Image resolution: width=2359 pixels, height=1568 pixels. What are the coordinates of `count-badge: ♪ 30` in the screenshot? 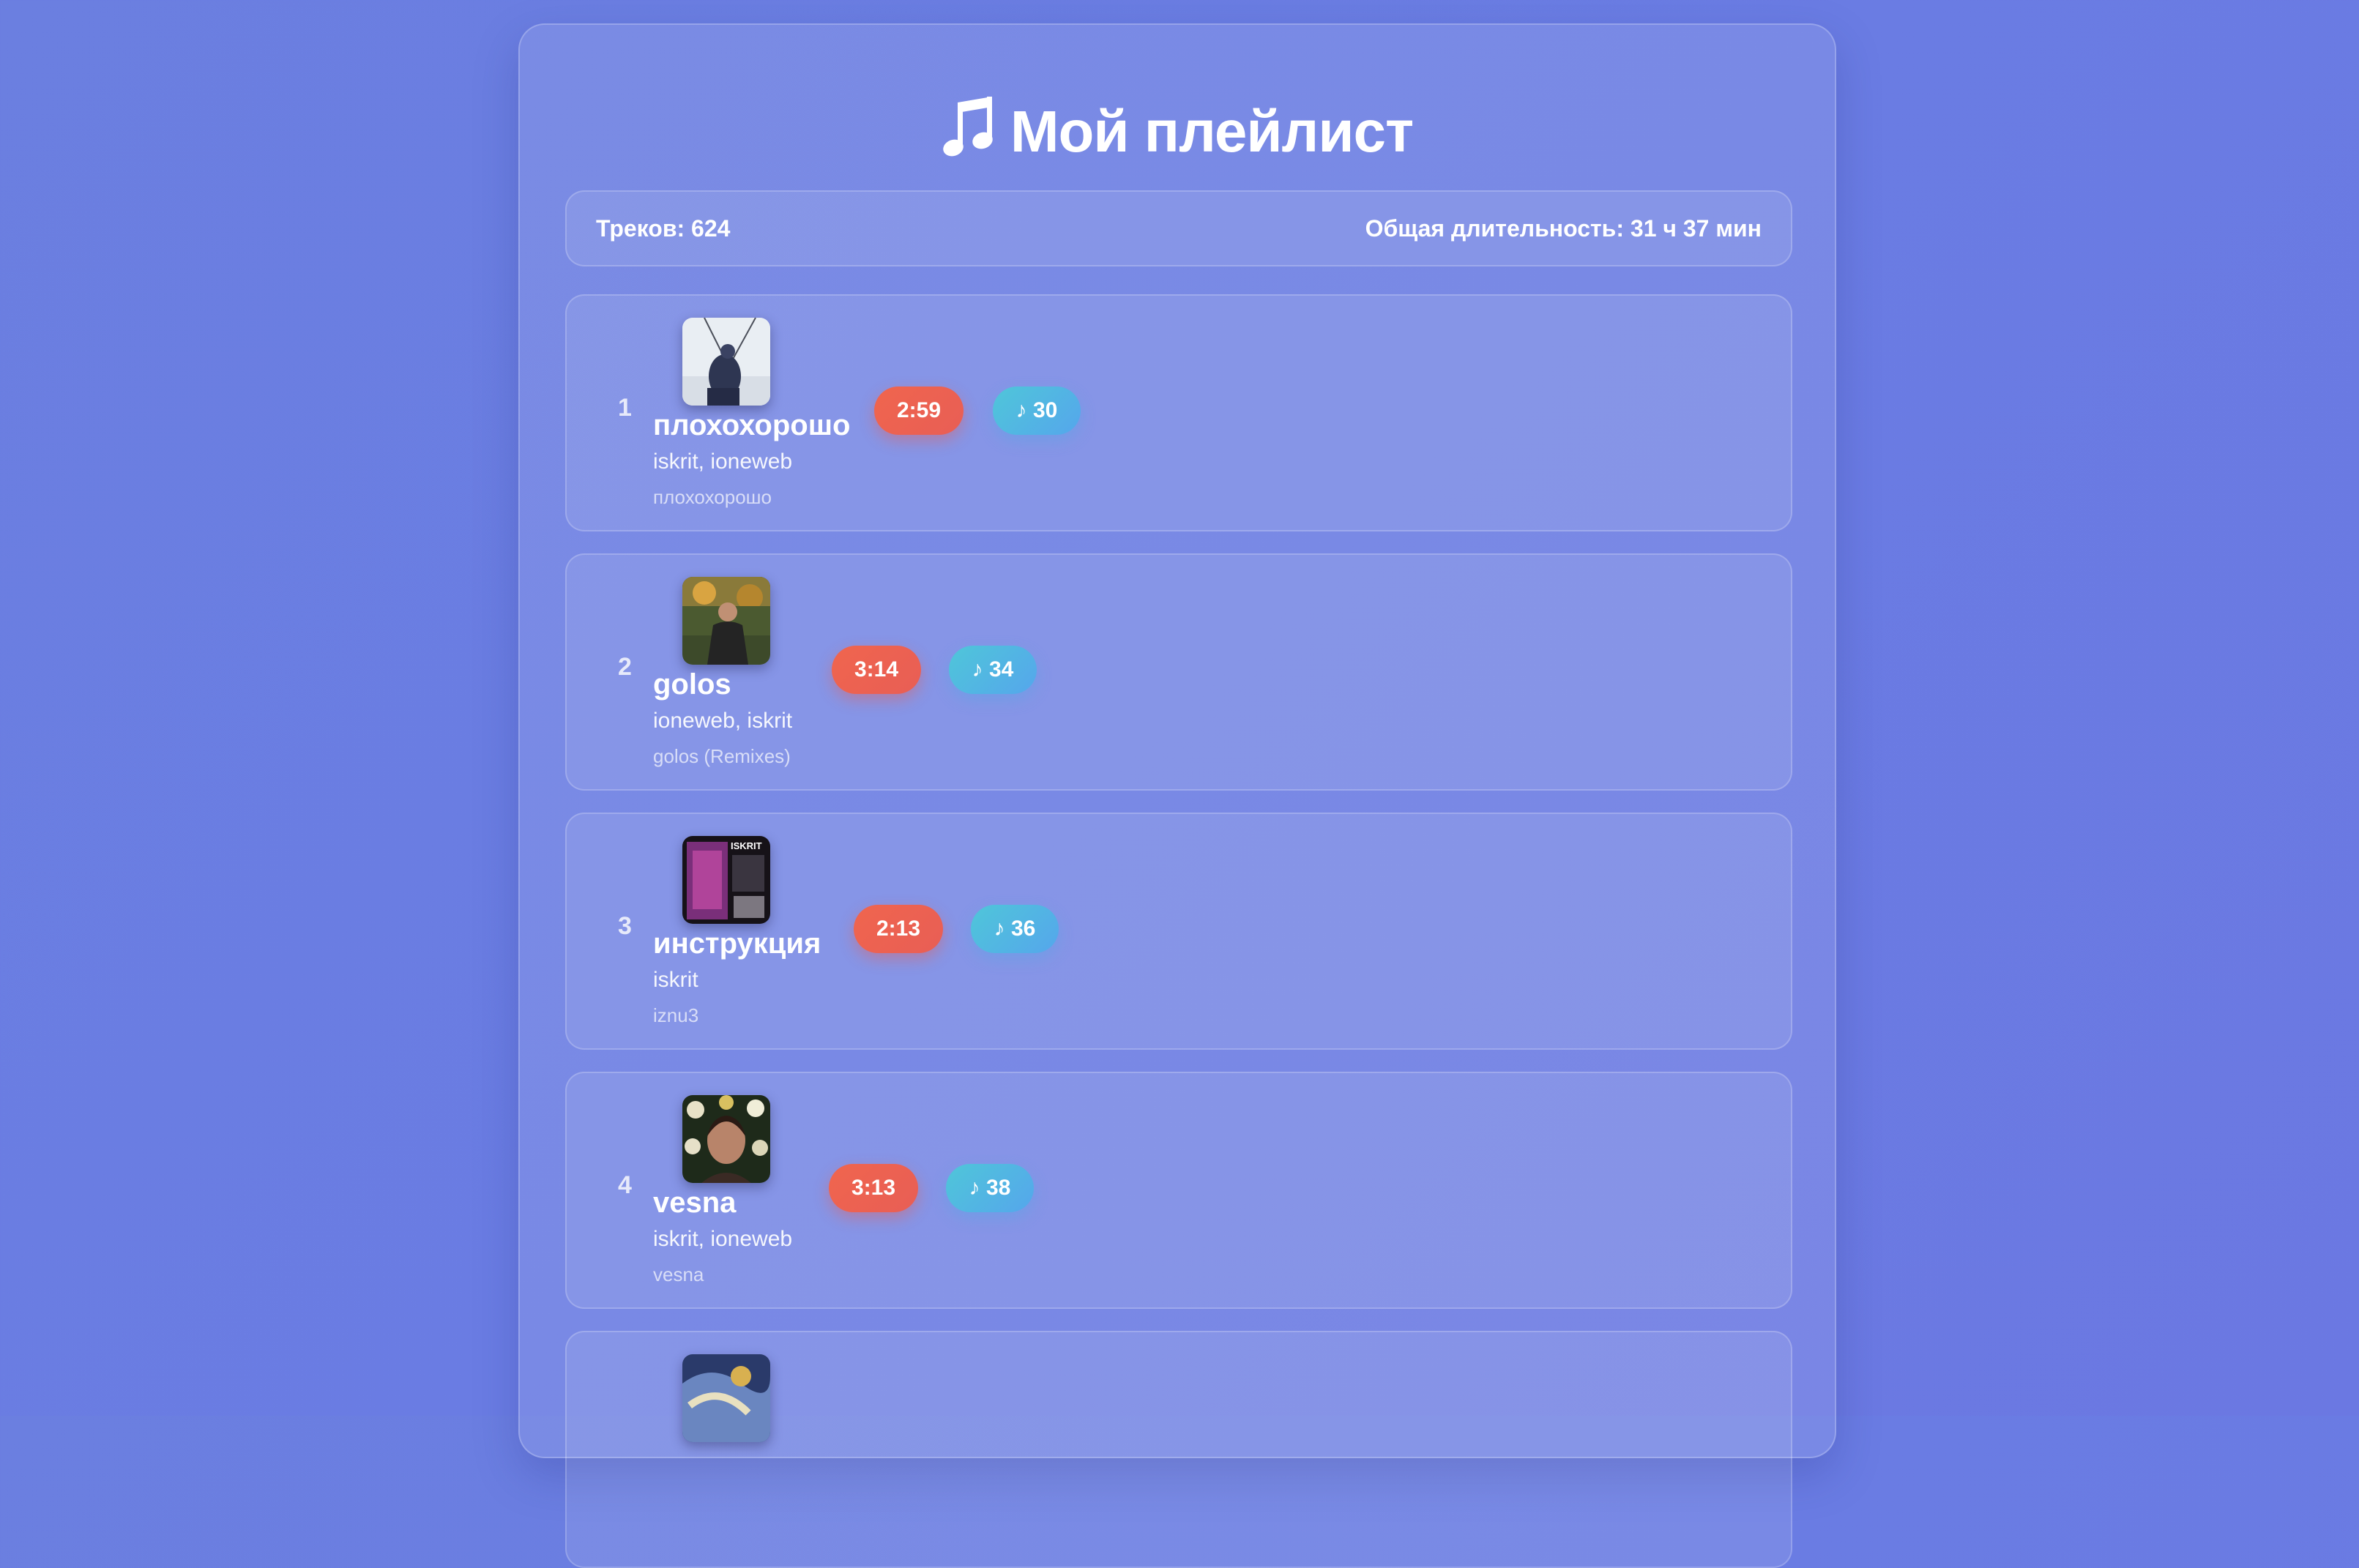 It's located at (1037, 411).